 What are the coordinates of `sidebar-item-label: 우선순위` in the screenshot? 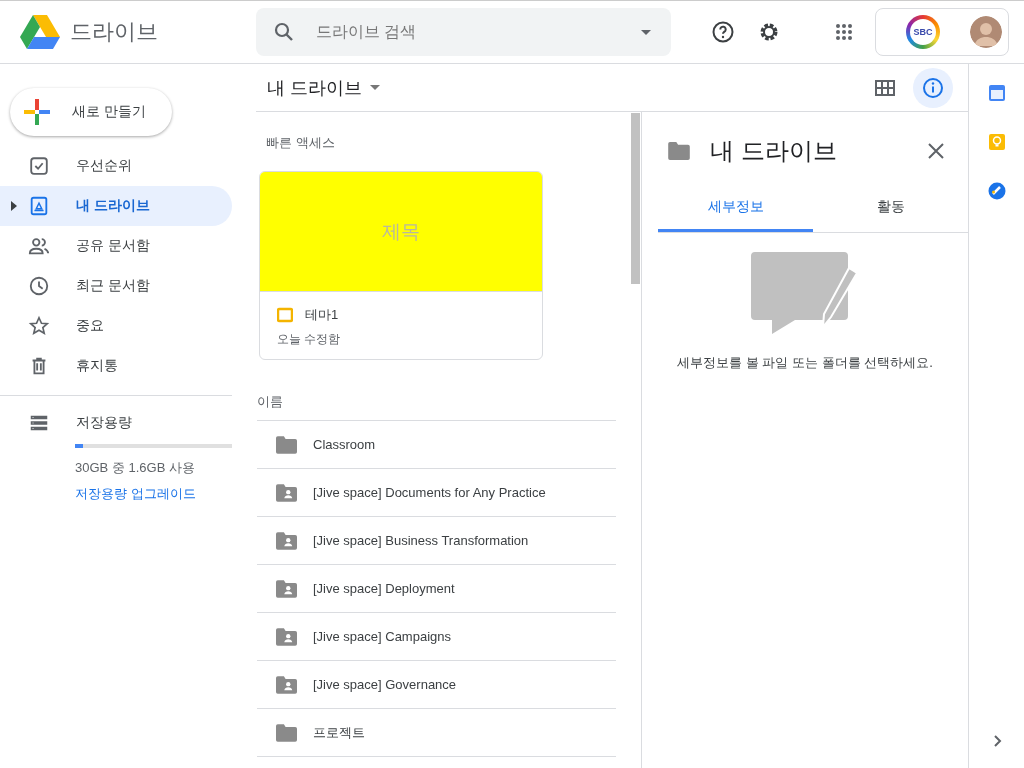 It's located at (104, 166).